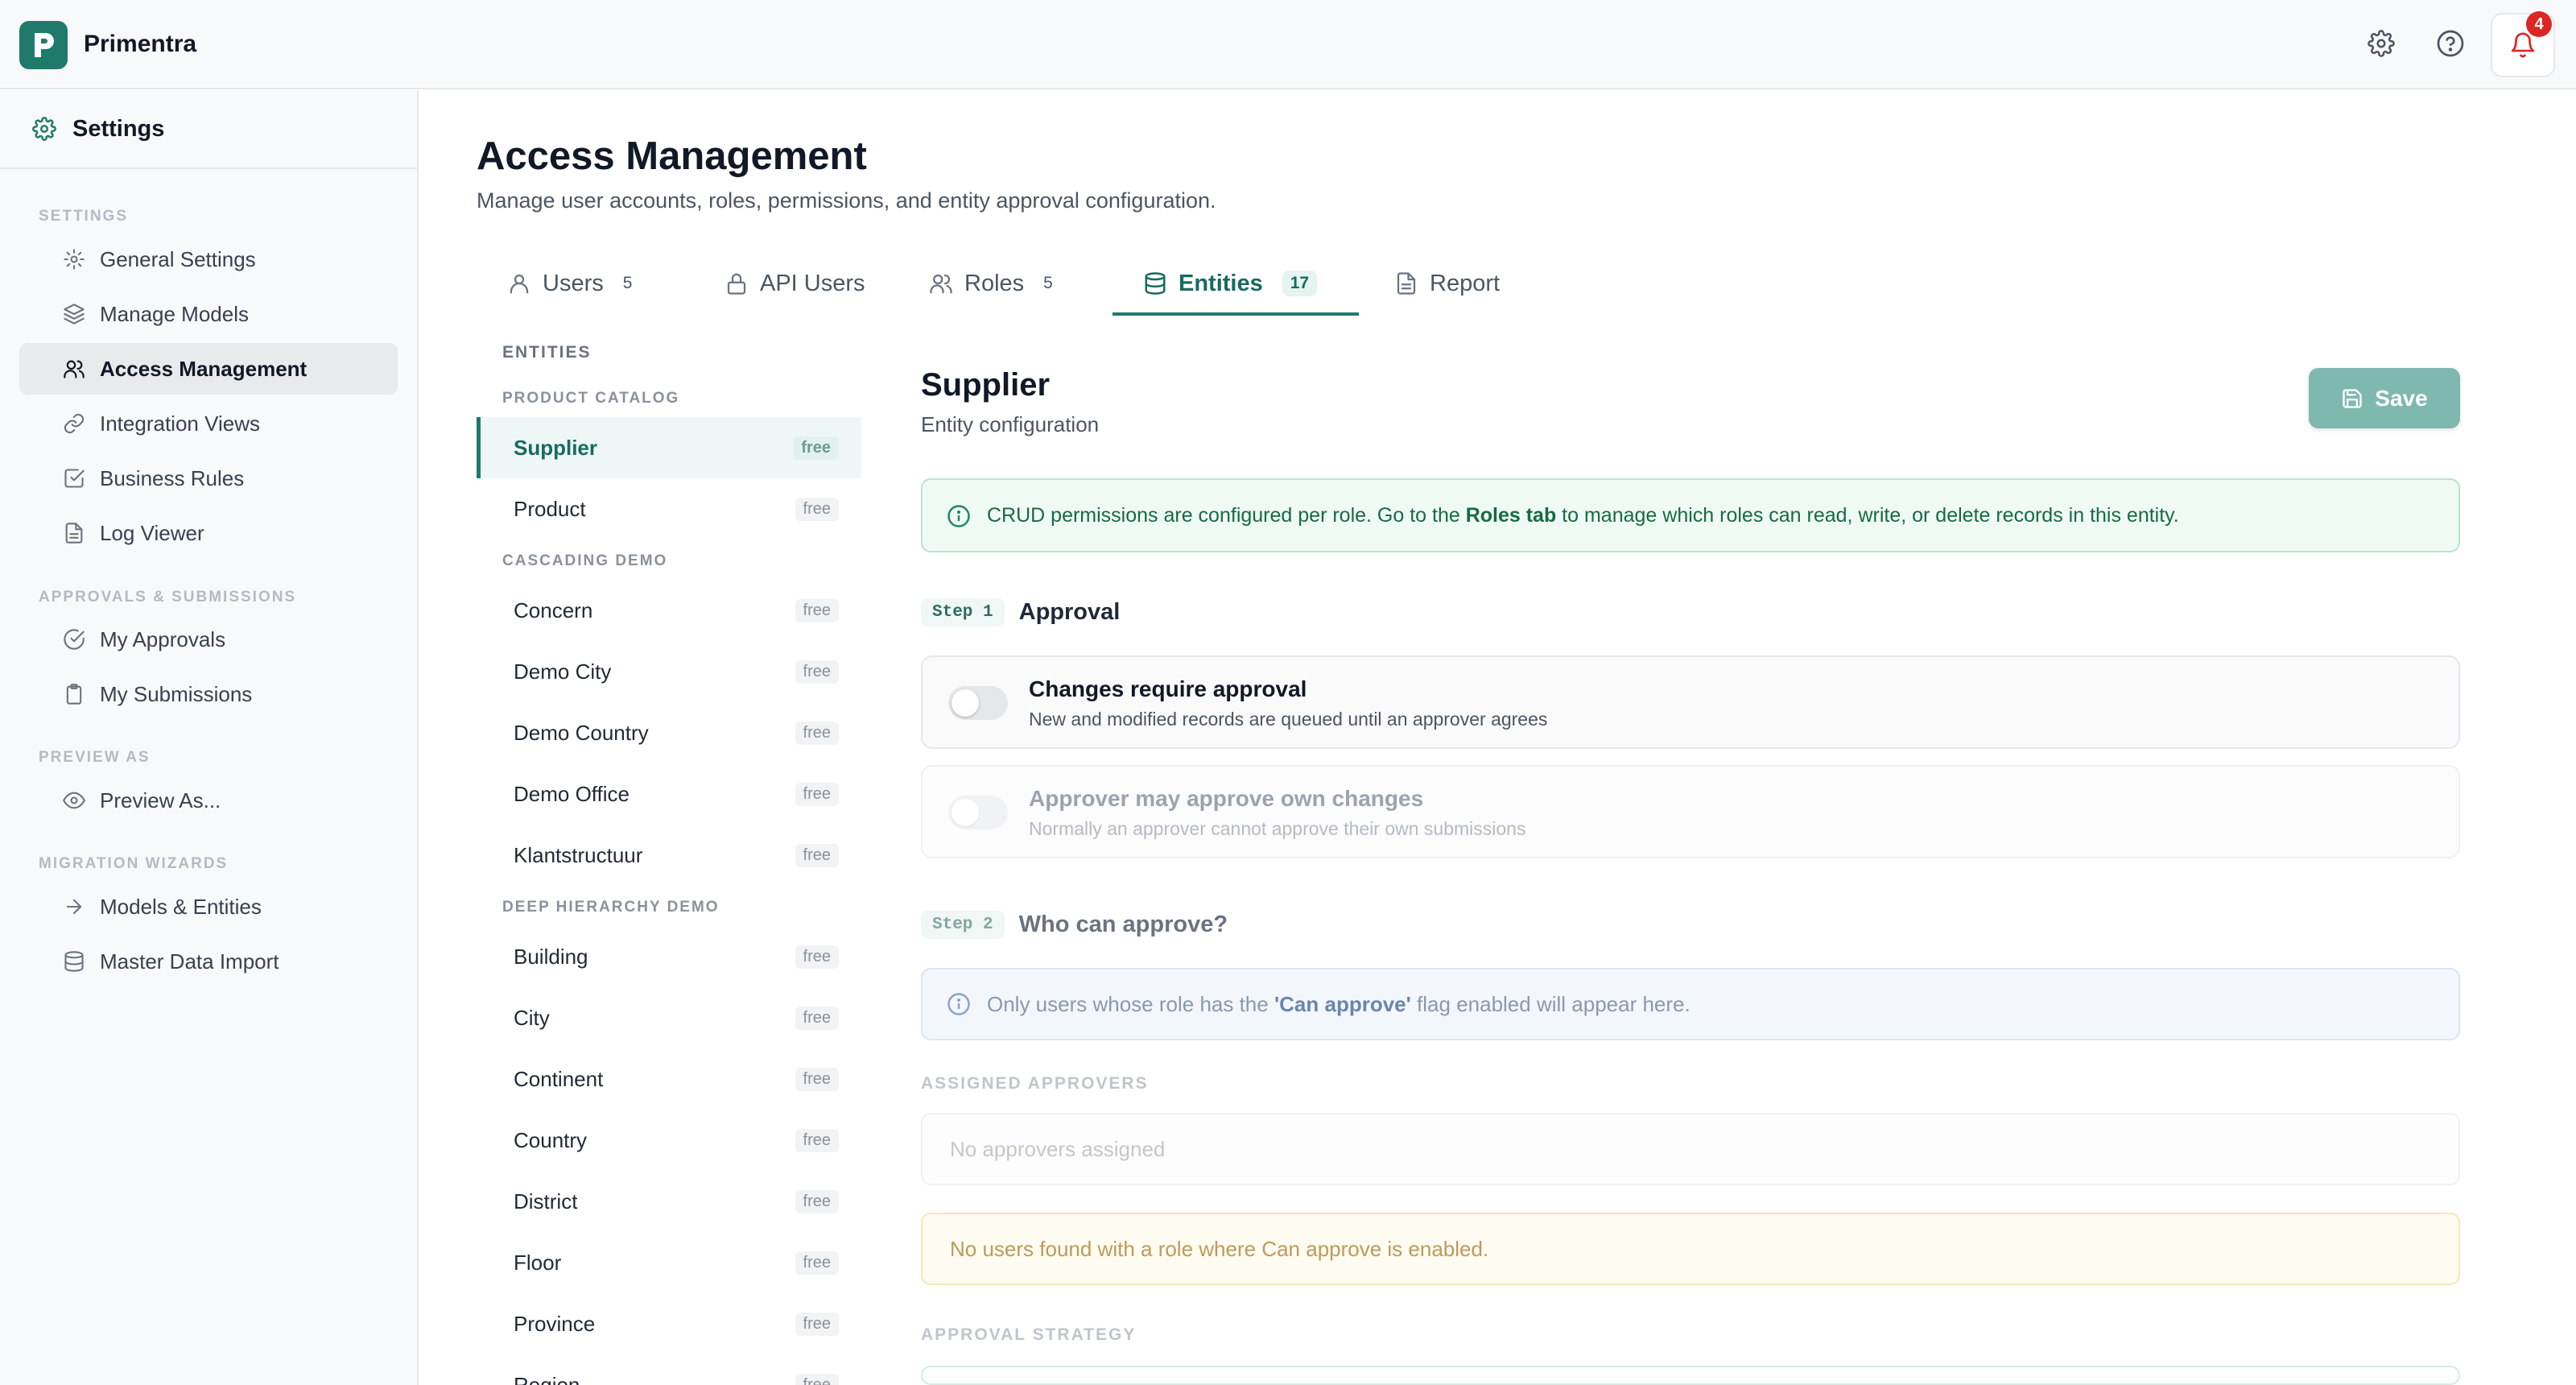  What do you see at coordinates (958, 1004) in the screenshot?
I see `info-icon` at bounding box center [958, 1004].